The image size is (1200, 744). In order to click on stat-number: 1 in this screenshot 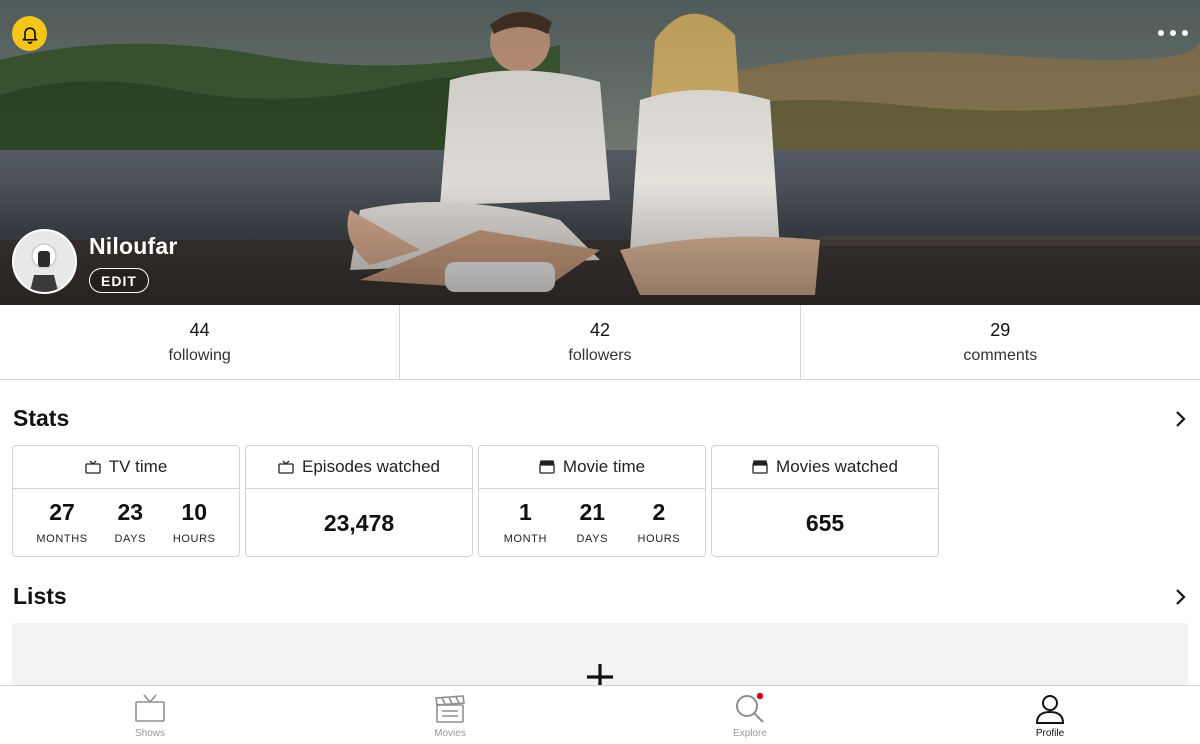, I will do `click(525, 512)`.